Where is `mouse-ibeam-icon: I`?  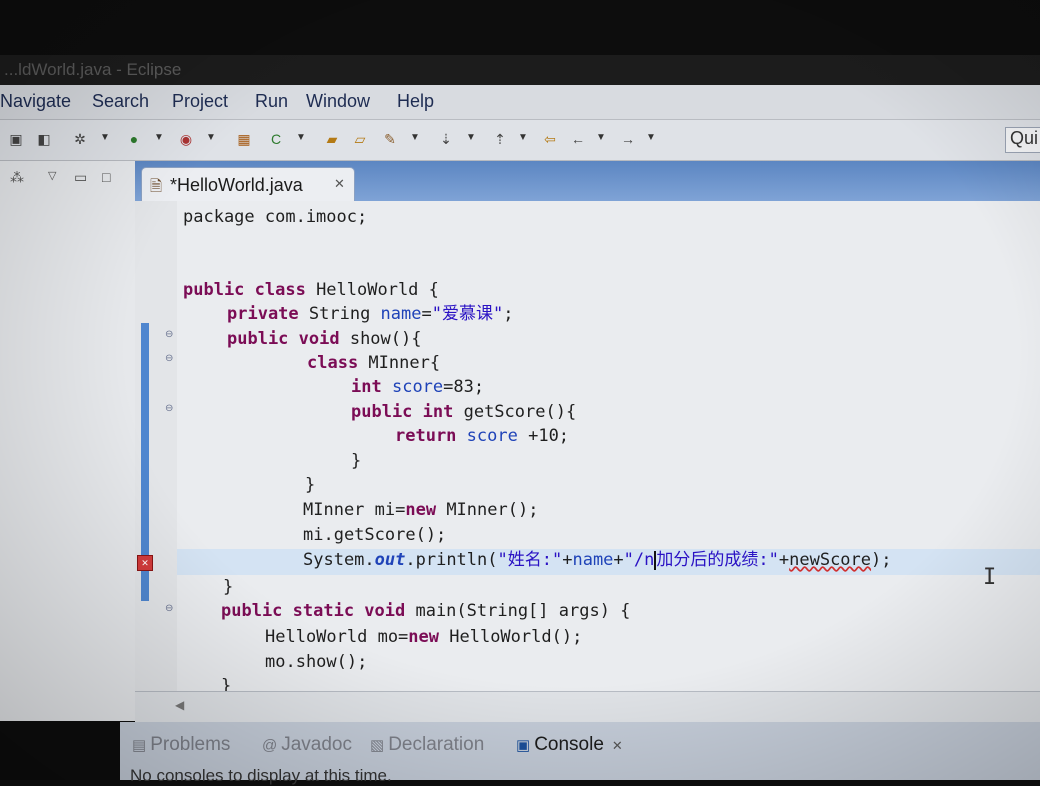 mouse-ibeam-icon: I is located at coordinates (990, 577).